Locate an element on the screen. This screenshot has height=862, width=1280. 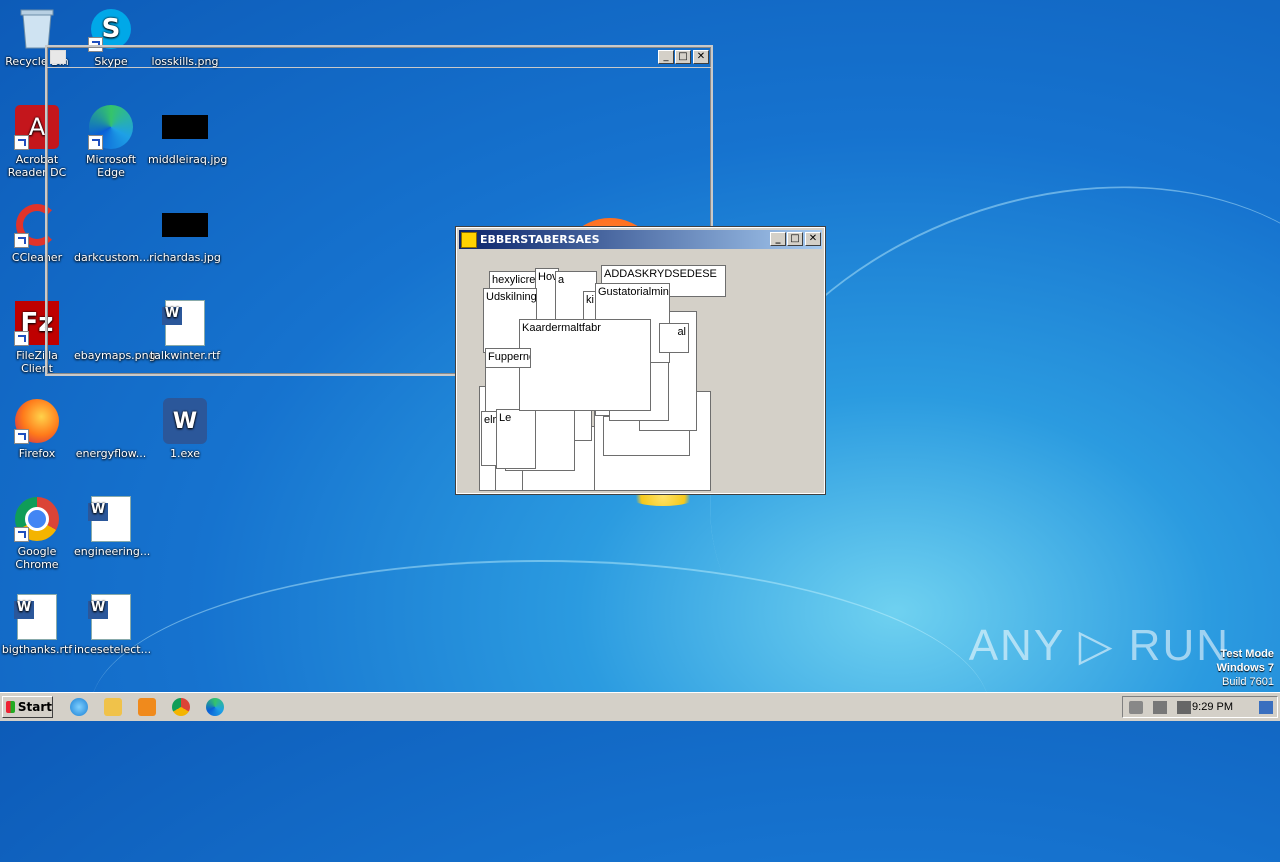
desktop-icon-chrome: Google Chrome is located at coordinates (37, 533).